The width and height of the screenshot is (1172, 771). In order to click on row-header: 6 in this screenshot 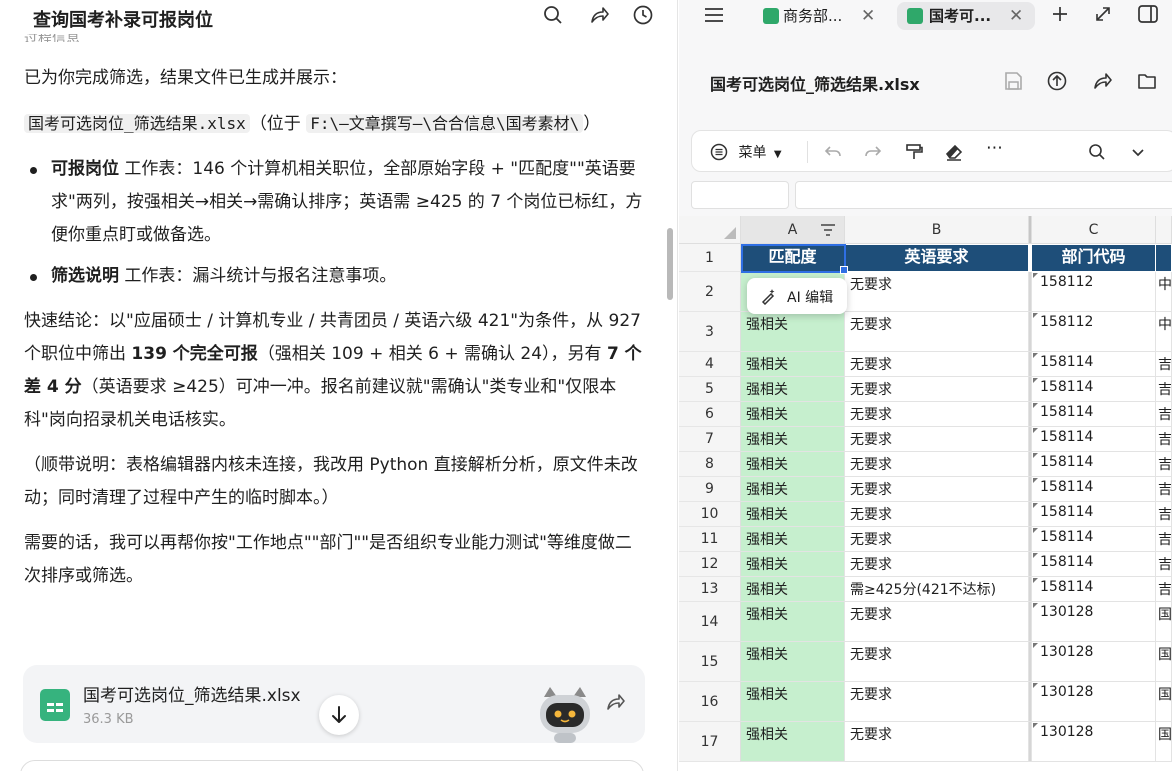, I will do `click(710, 414)`.